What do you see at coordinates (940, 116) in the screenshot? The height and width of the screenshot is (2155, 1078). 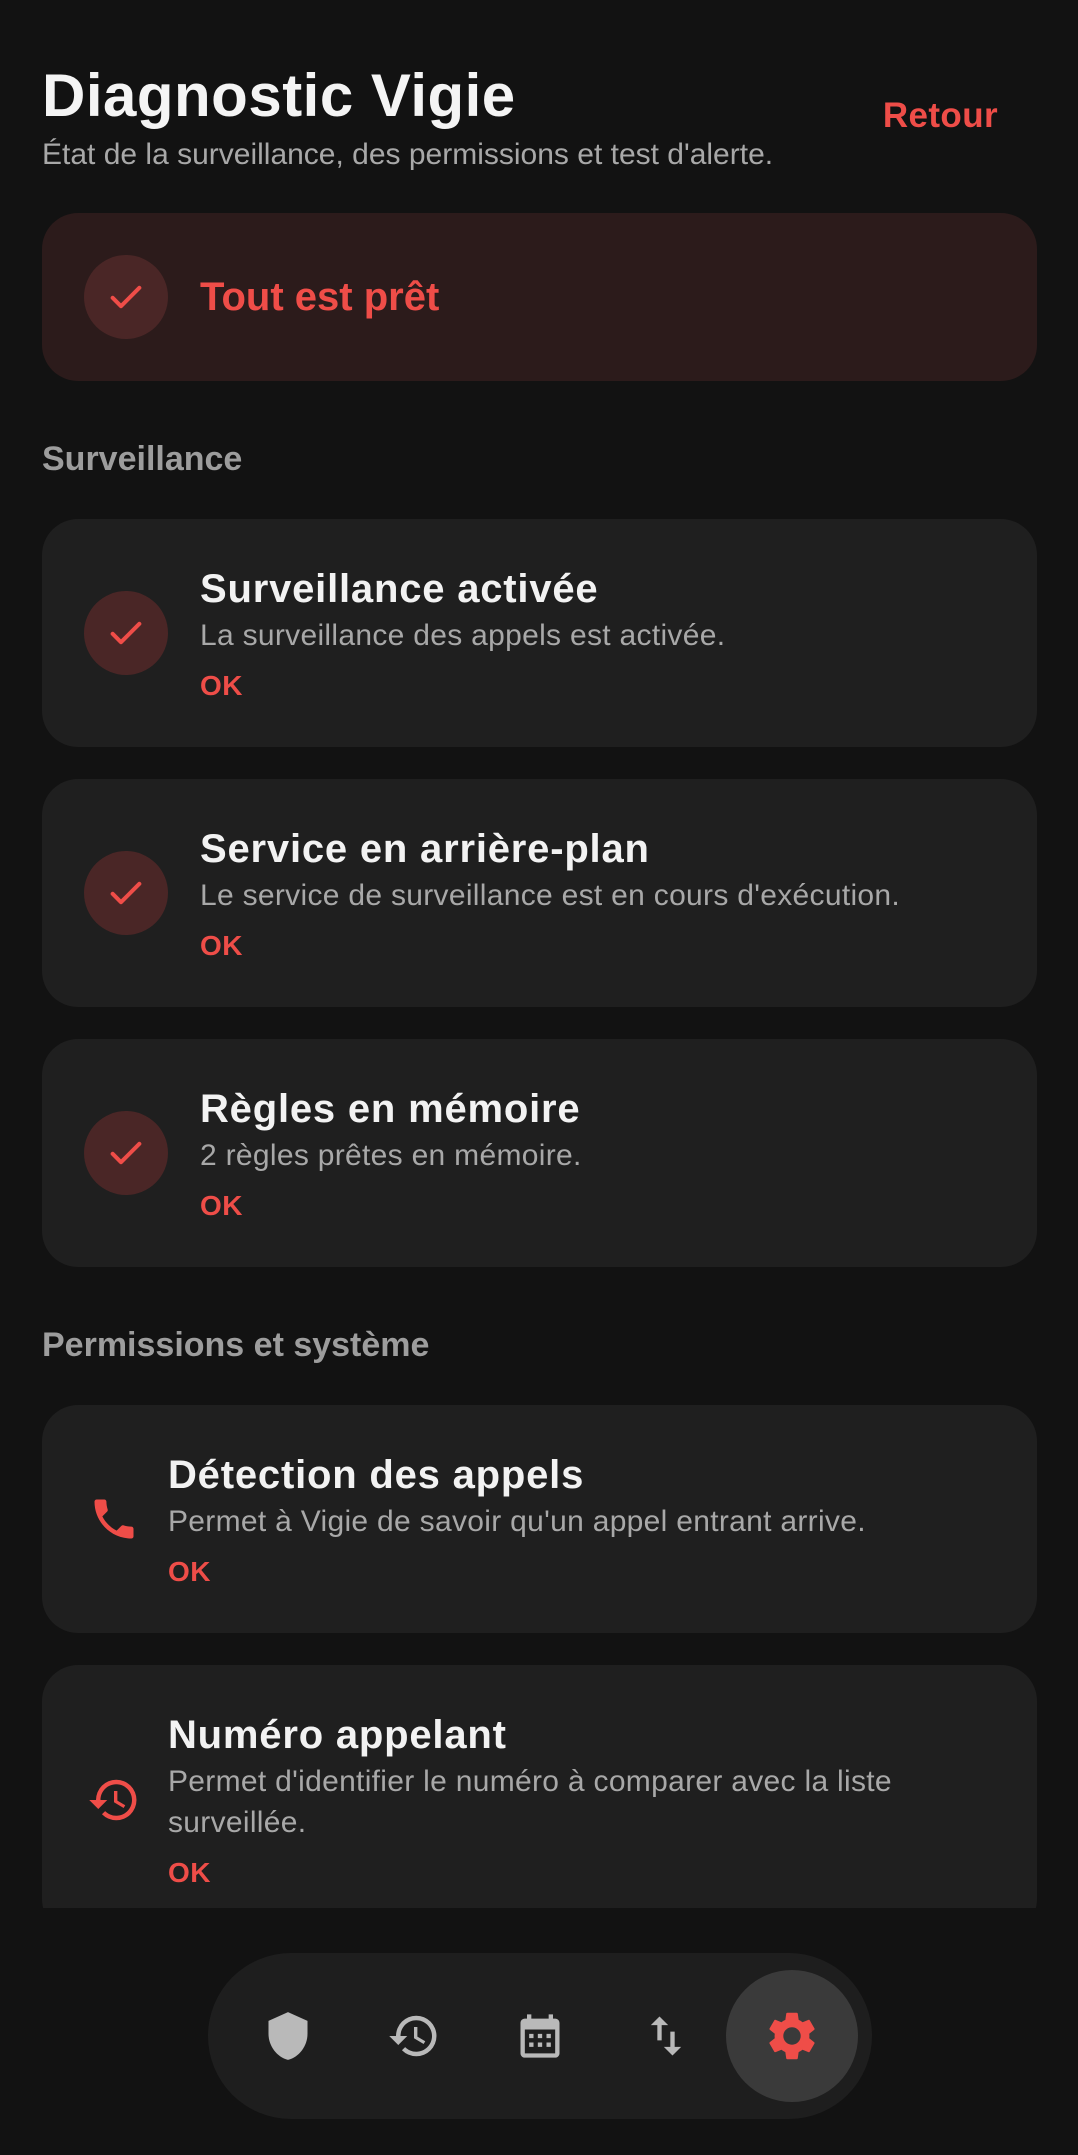 I see `back-button: Retour` at bounding box center [940, 116].